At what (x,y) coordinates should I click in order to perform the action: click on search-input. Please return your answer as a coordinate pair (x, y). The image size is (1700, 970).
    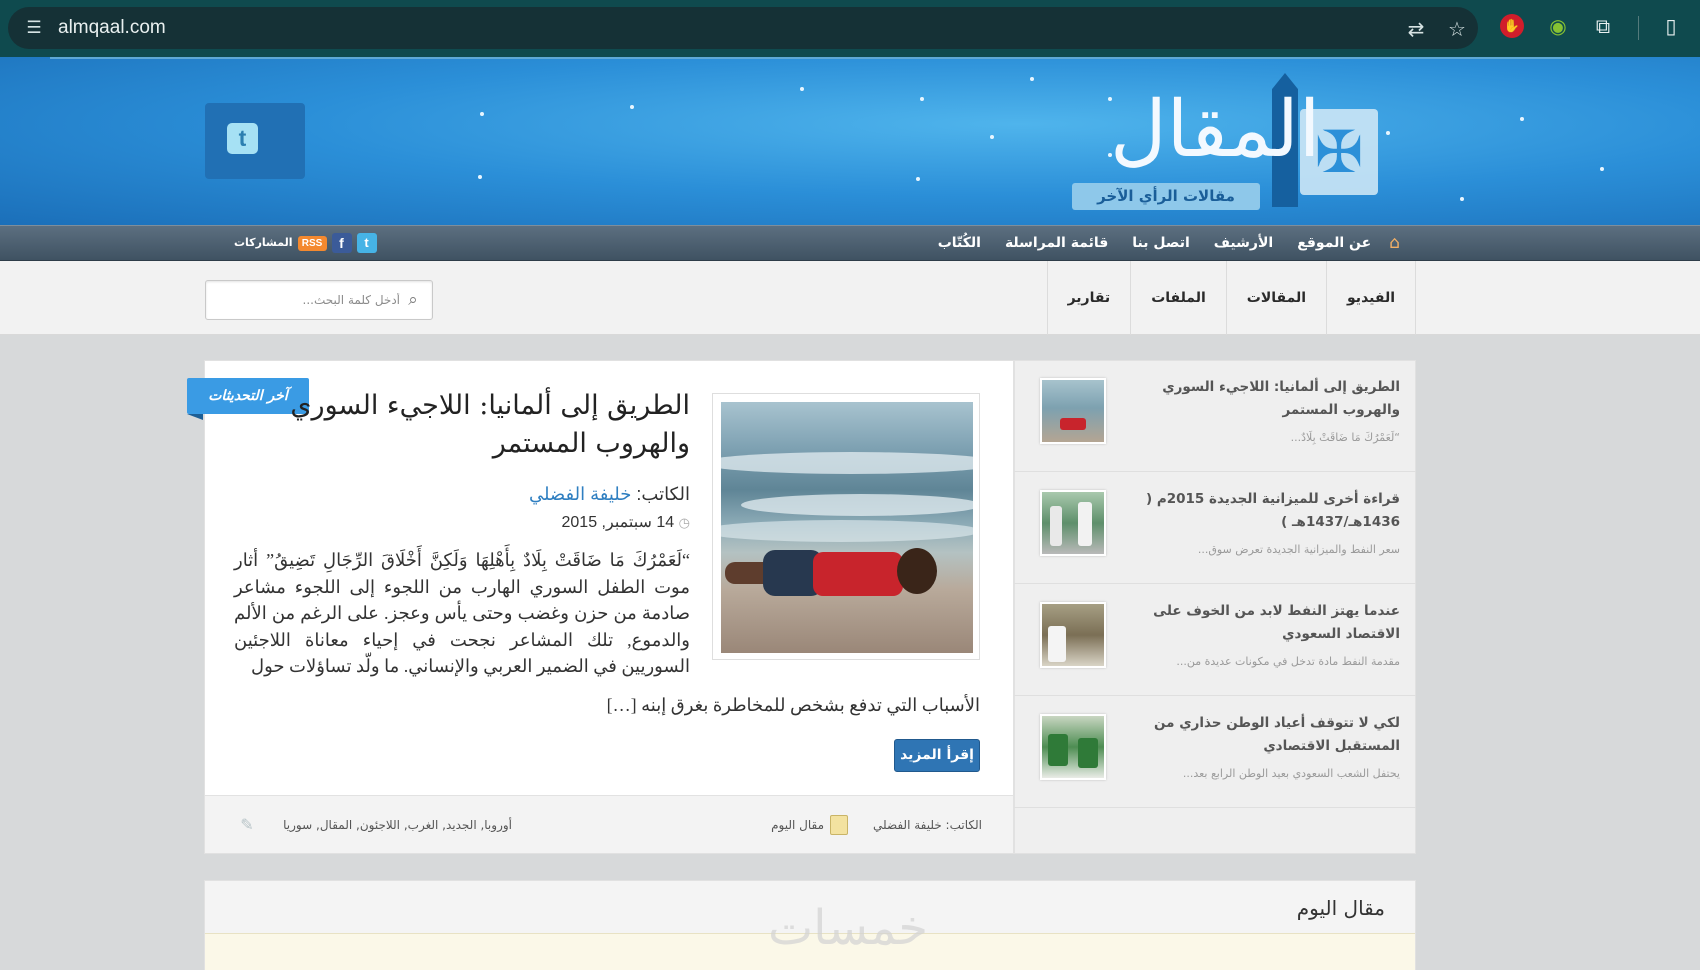
    Looking at the image, I should click on (310, 300).